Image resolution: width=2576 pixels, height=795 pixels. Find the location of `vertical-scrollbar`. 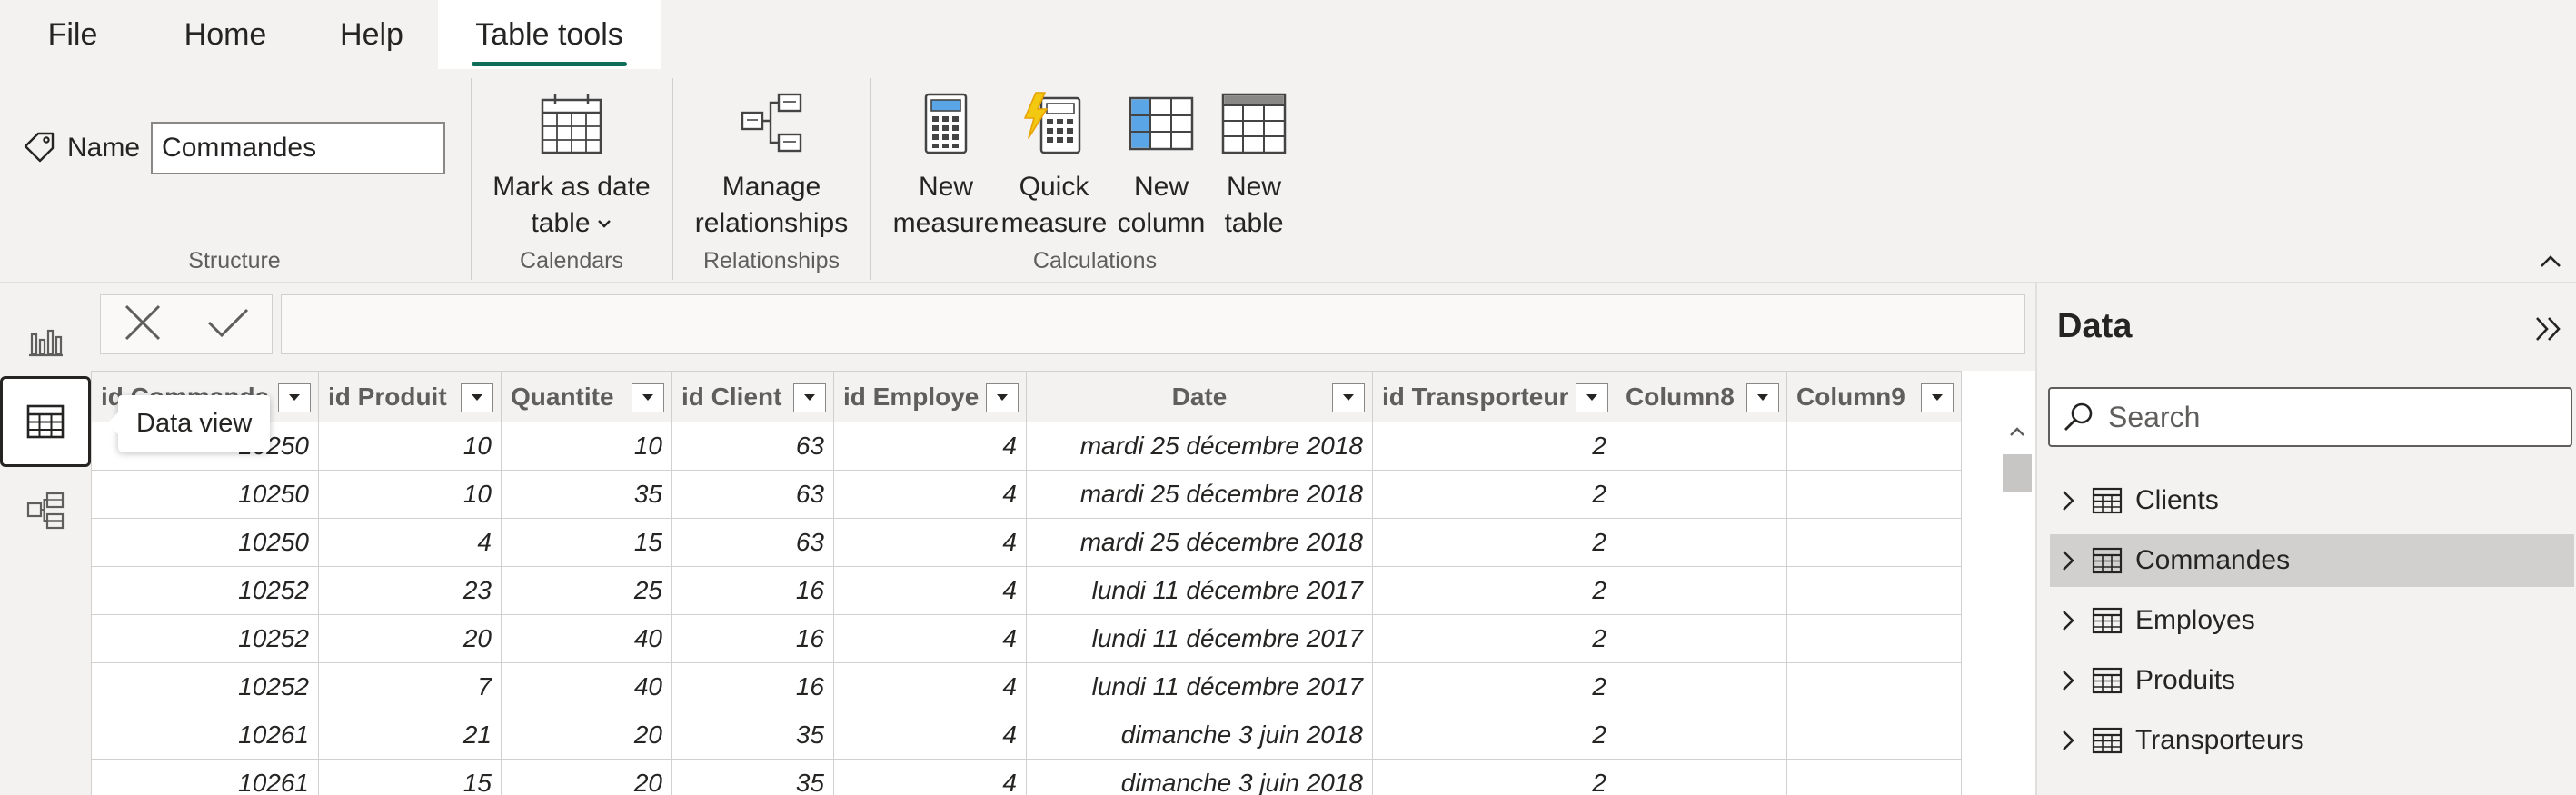

vertical-scrollbar is located at coordinates (2017, 606).